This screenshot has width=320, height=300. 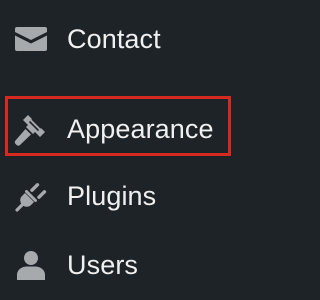 I want to click on sidebar-item-label: Plugins, so click(x=112, y=195).